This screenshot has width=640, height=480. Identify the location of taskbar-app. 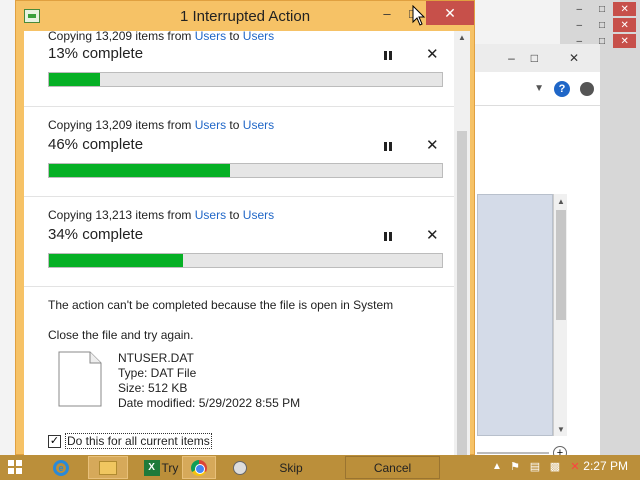
(240, 467).